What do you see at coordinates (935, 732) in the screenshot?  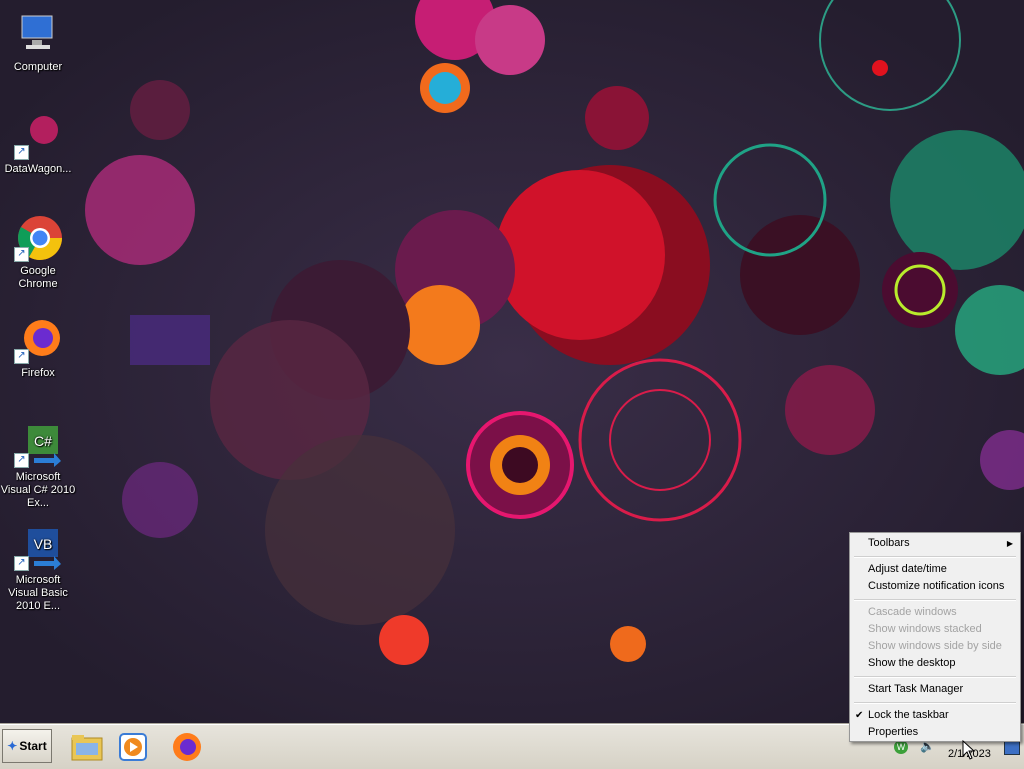 I see `menu-item-properties: Properties` at bounding box center [935, 732].